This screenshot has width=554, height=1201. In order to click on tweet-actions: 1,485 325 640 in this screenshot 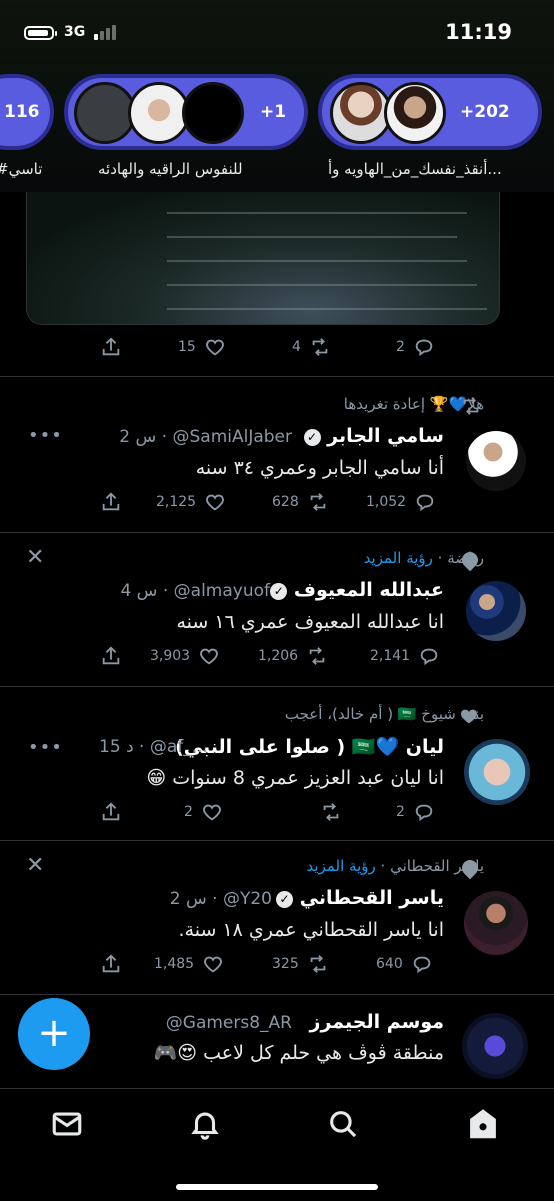, I will do `click(275, 966)`.